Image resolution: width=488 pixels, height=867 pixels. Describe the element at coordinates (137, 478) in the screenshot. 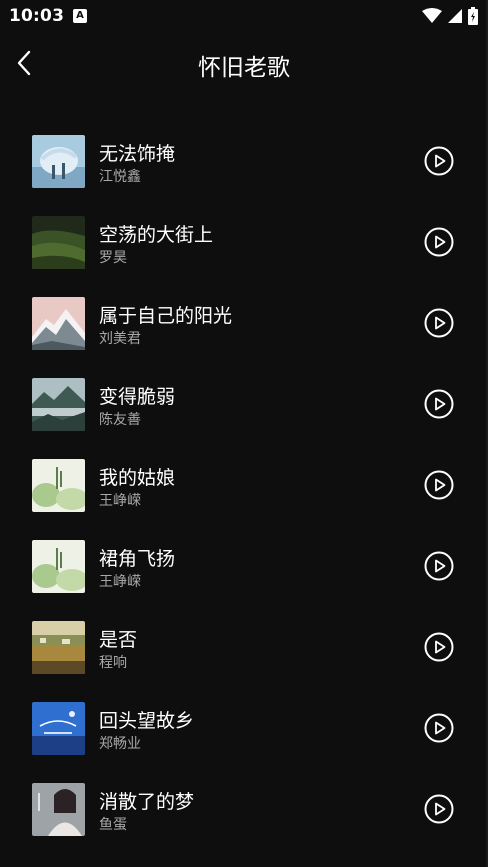

I see `song-title: 我的姑娘` at that location.